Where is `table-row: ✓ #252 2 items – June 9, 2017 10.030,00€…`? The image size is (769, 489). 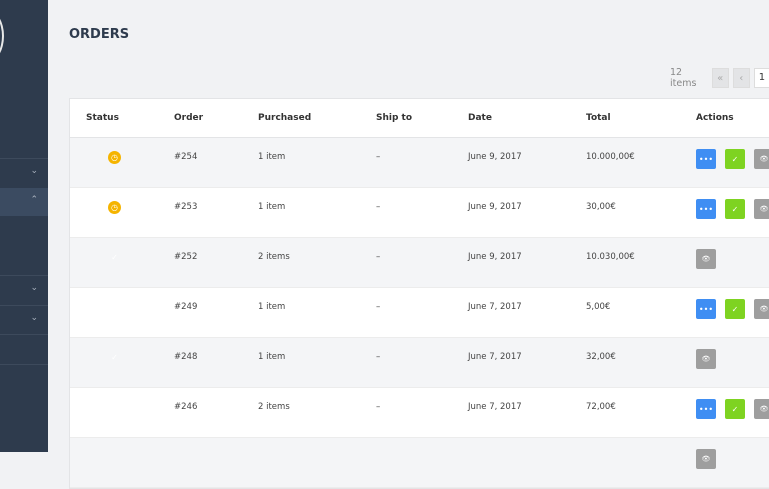 table-row: ✓ #252 2 items – June 9, 2017 10.030,00€… is located at coordinates (419, 263).